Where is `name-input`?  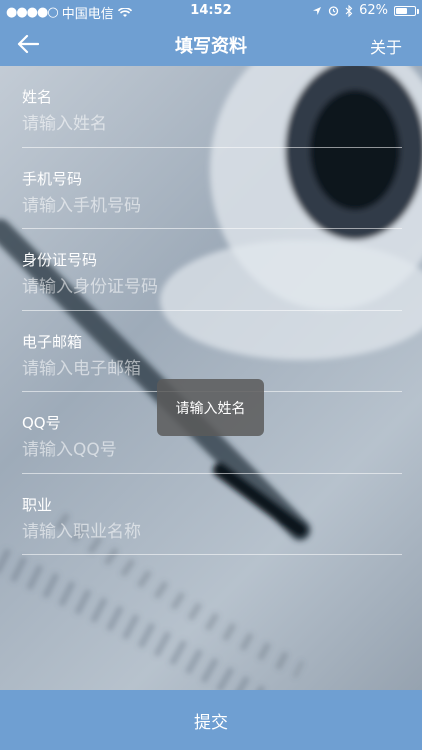
name-input is located at coordinates (212, 124).